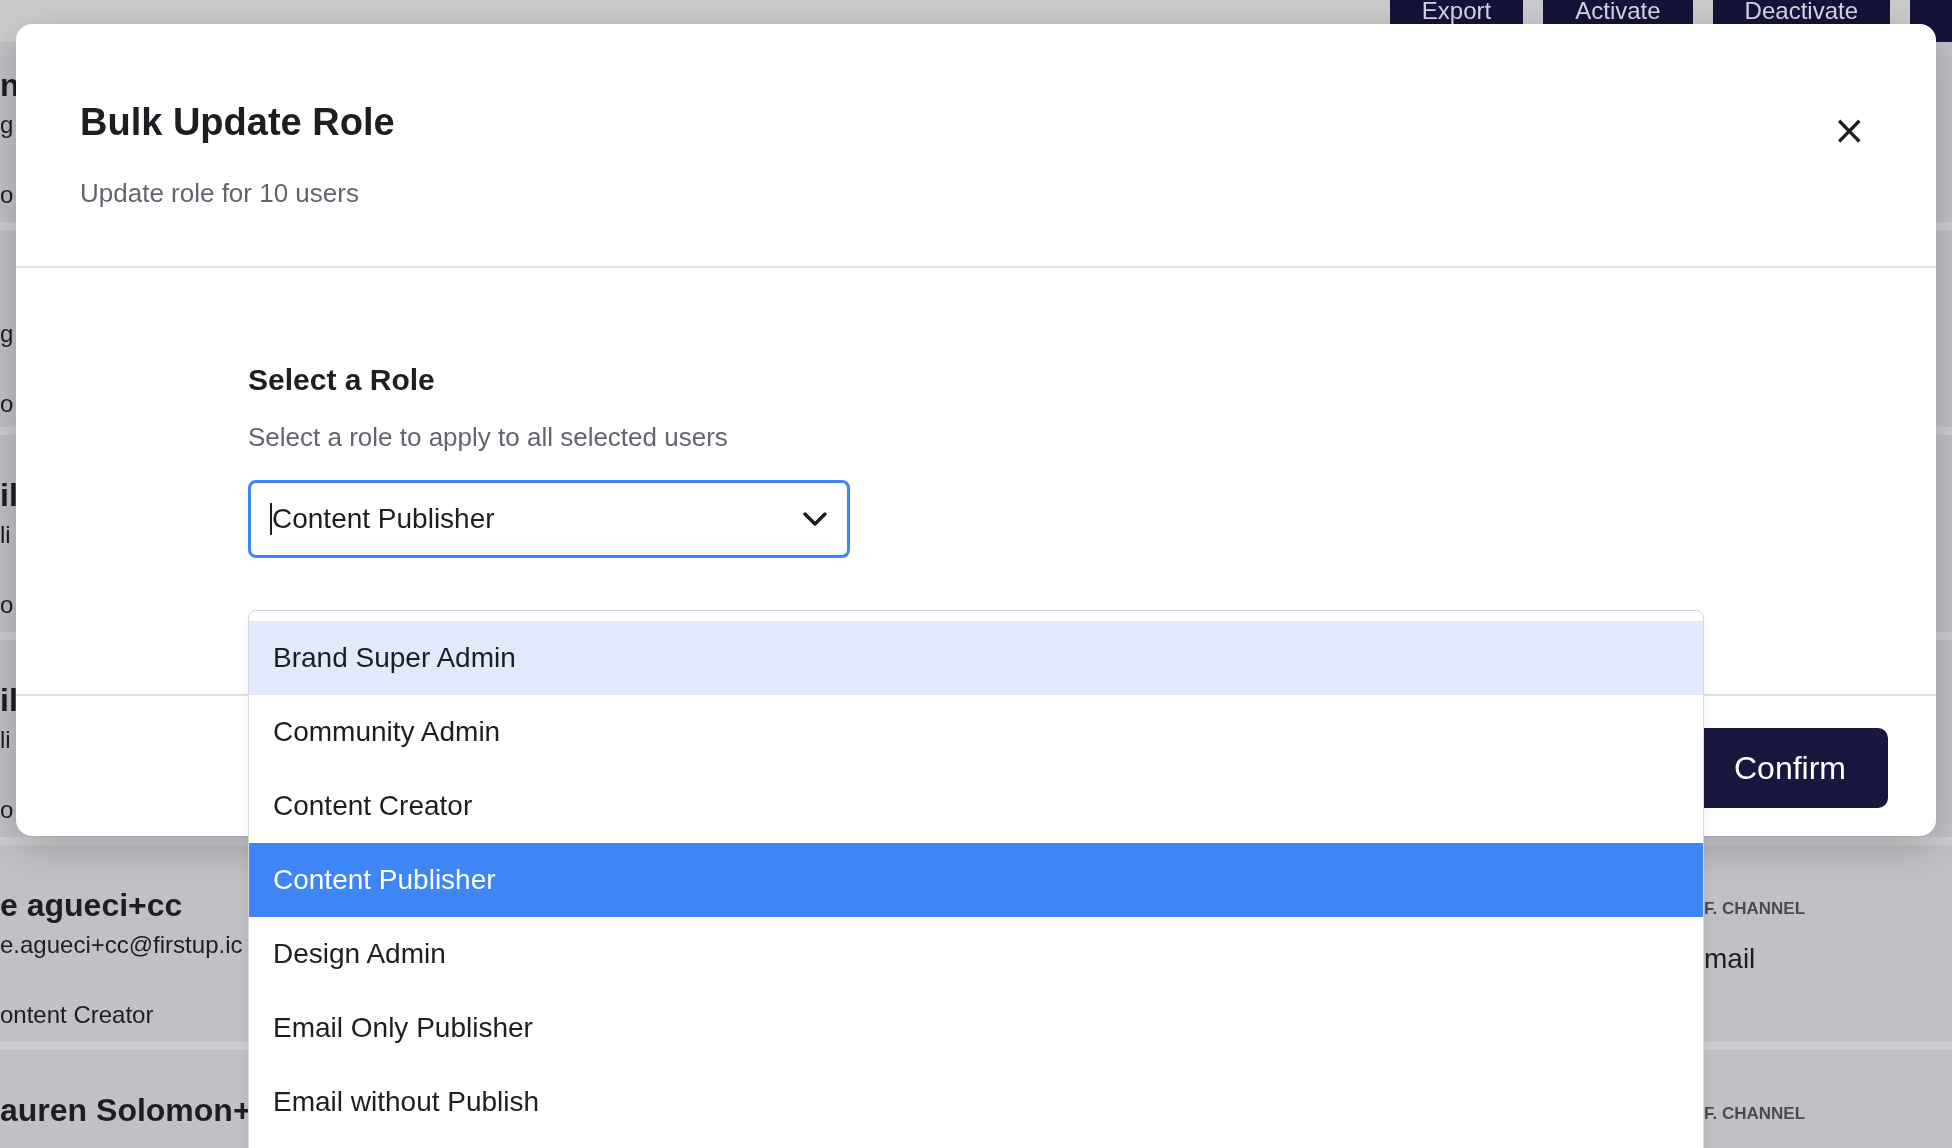 This screenshot has height=1148, width=1952. I want to click on user-name: auren Solomon+, so click(126, 1110).